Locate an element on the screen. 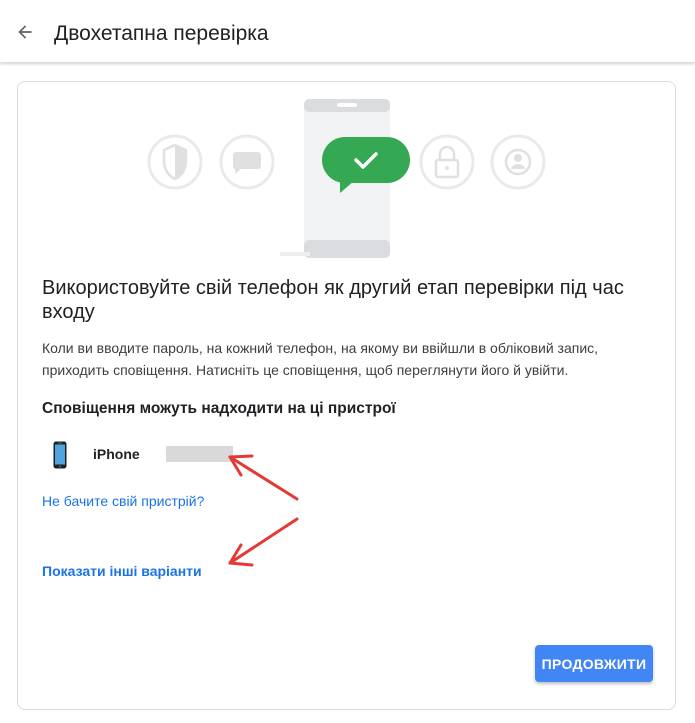  continue-button: ПРОДОВЖИТИ is located at coordinates (594, 663).